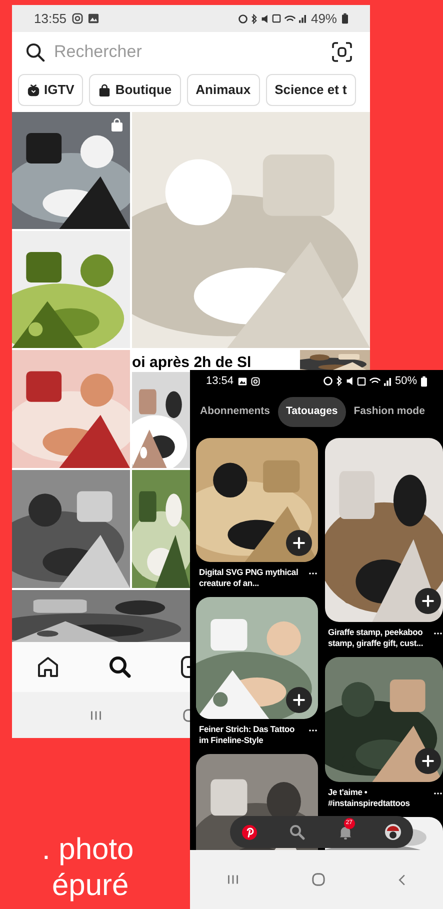  I want to click on status-time: 13:54, so click(220, 381).